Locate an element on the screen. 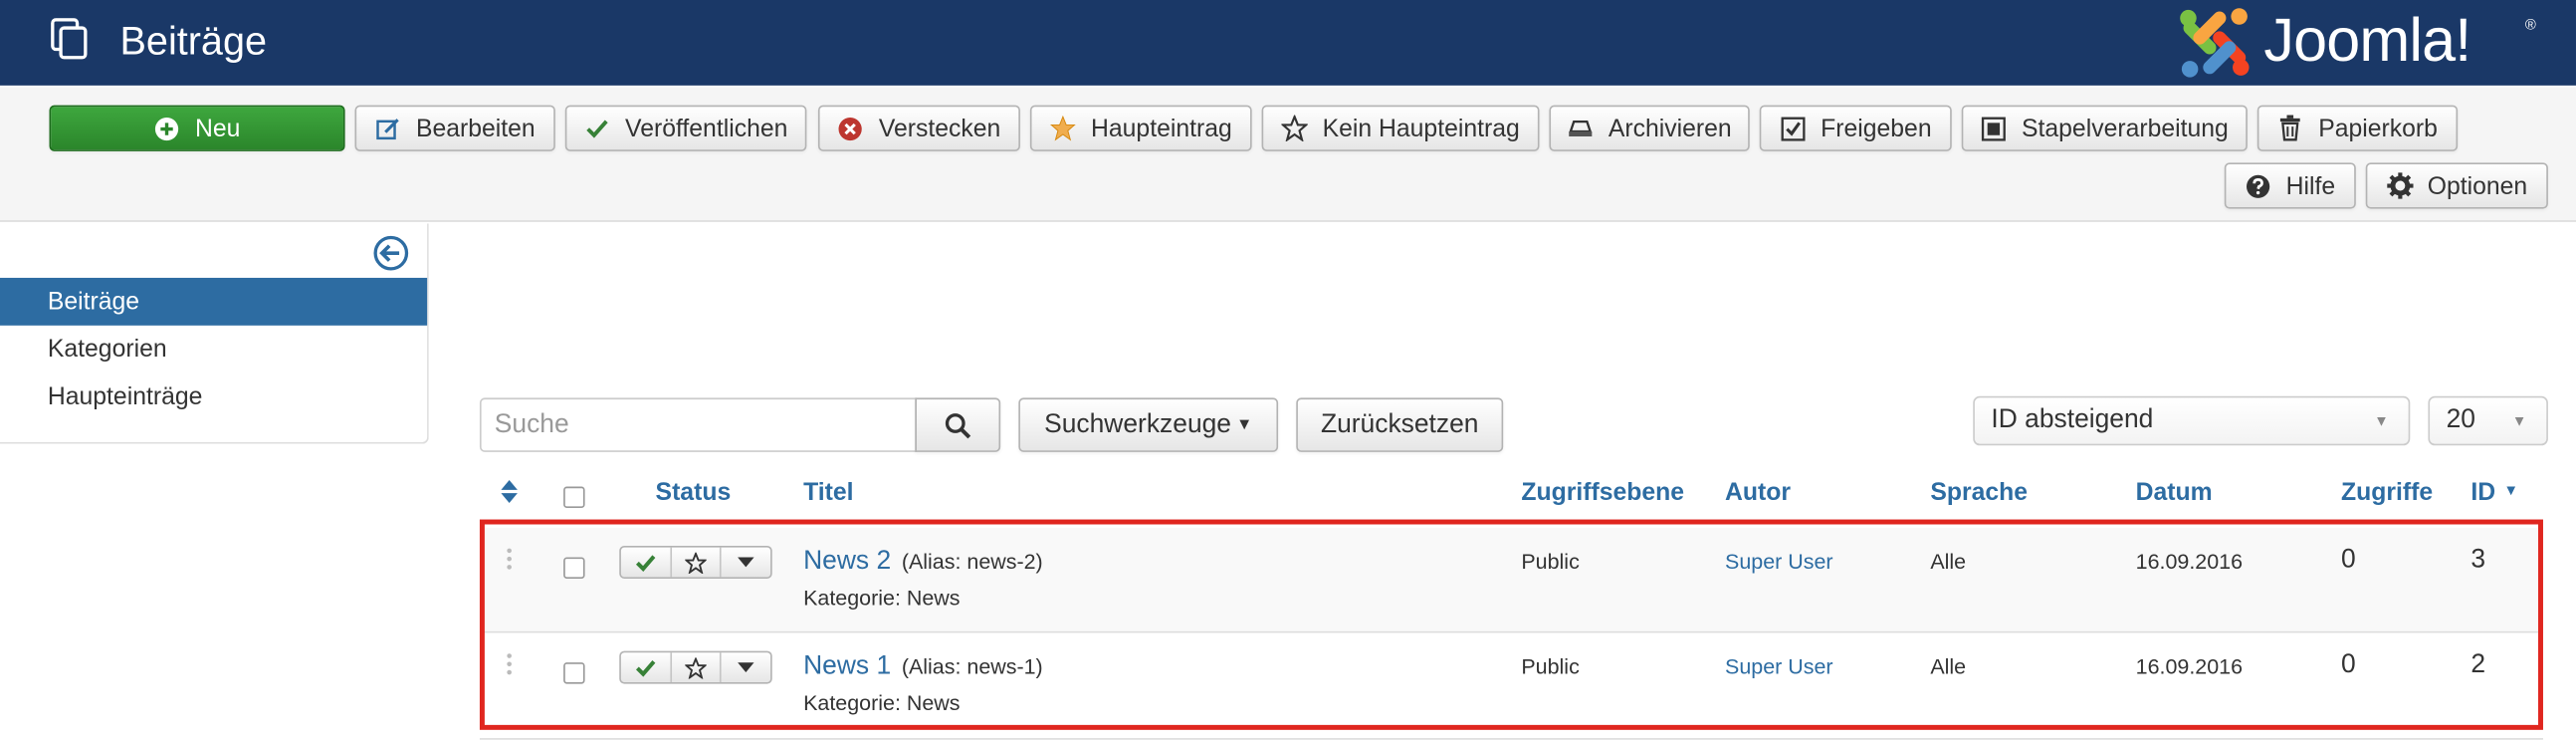 This screenshot has width=2576, height=743. search-button is located at coordinates (958, 424).